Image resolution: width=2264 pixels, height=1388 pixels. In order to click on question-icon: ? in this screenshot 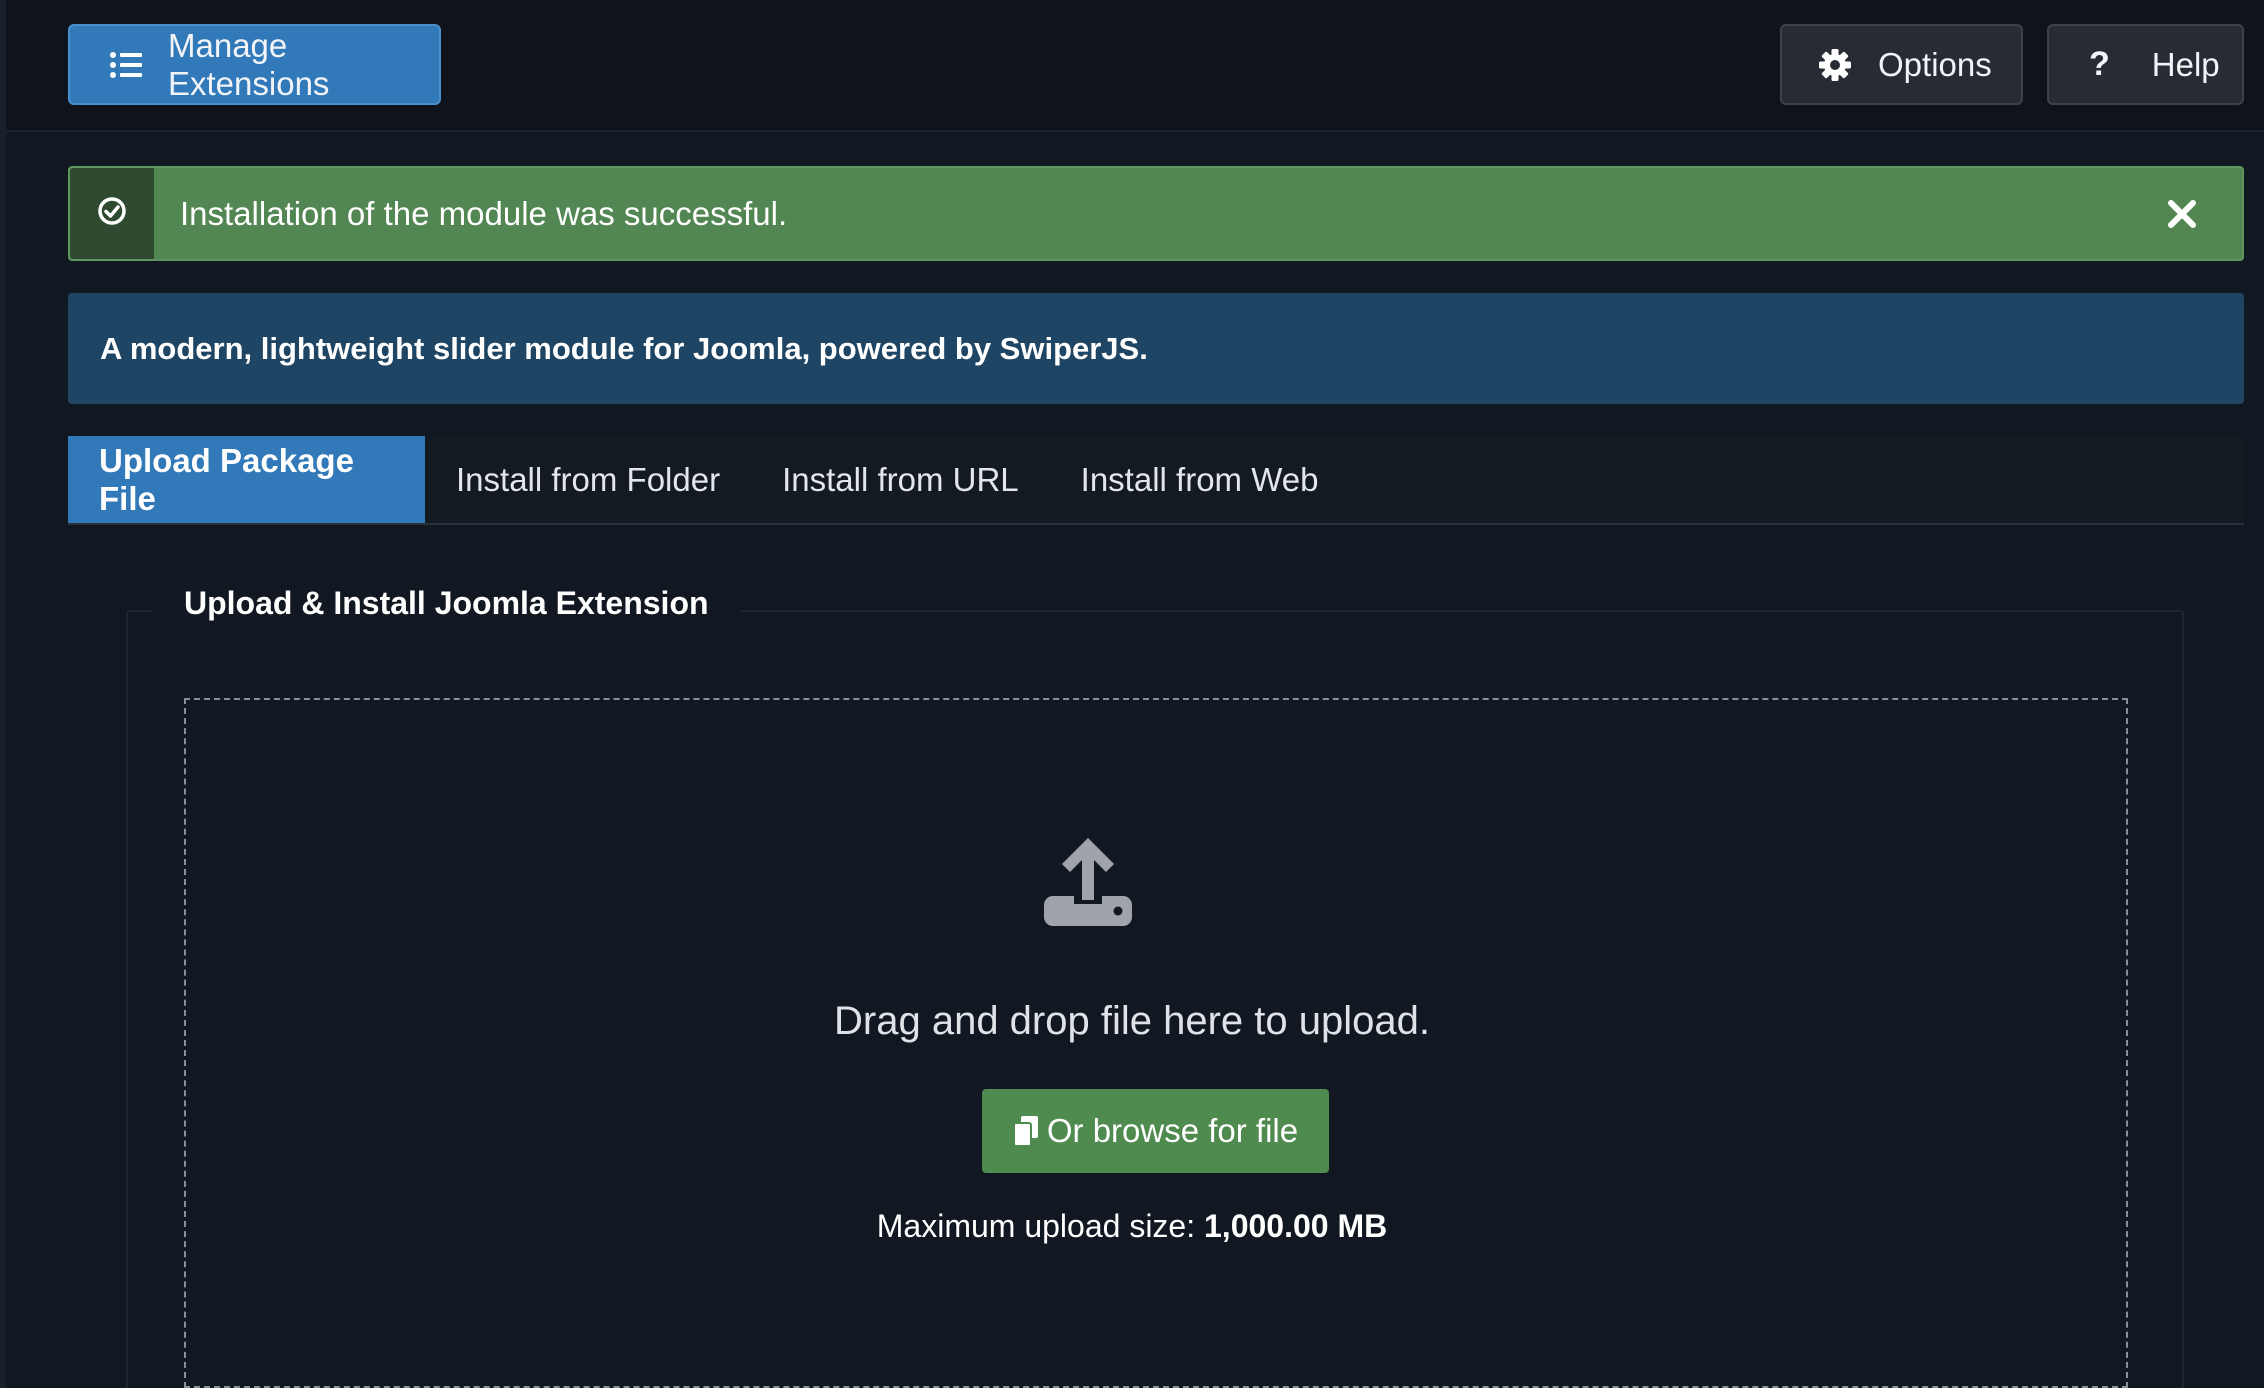, I will do `click(2099, 64)`.